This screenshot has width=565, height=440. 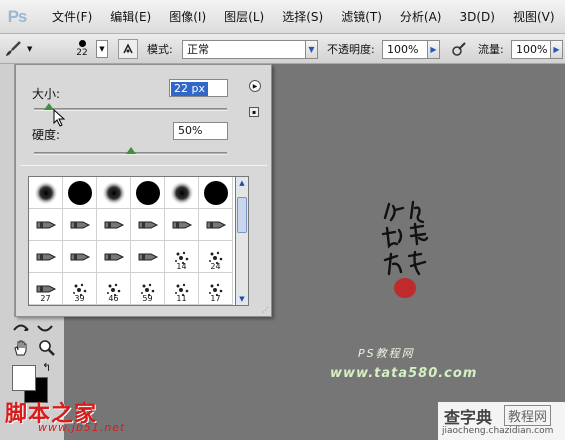 What do you see at coordinates (46, 367) in the screenshot?
I see `swap-colors-icon: ↰` at bounding box center [46, 367].